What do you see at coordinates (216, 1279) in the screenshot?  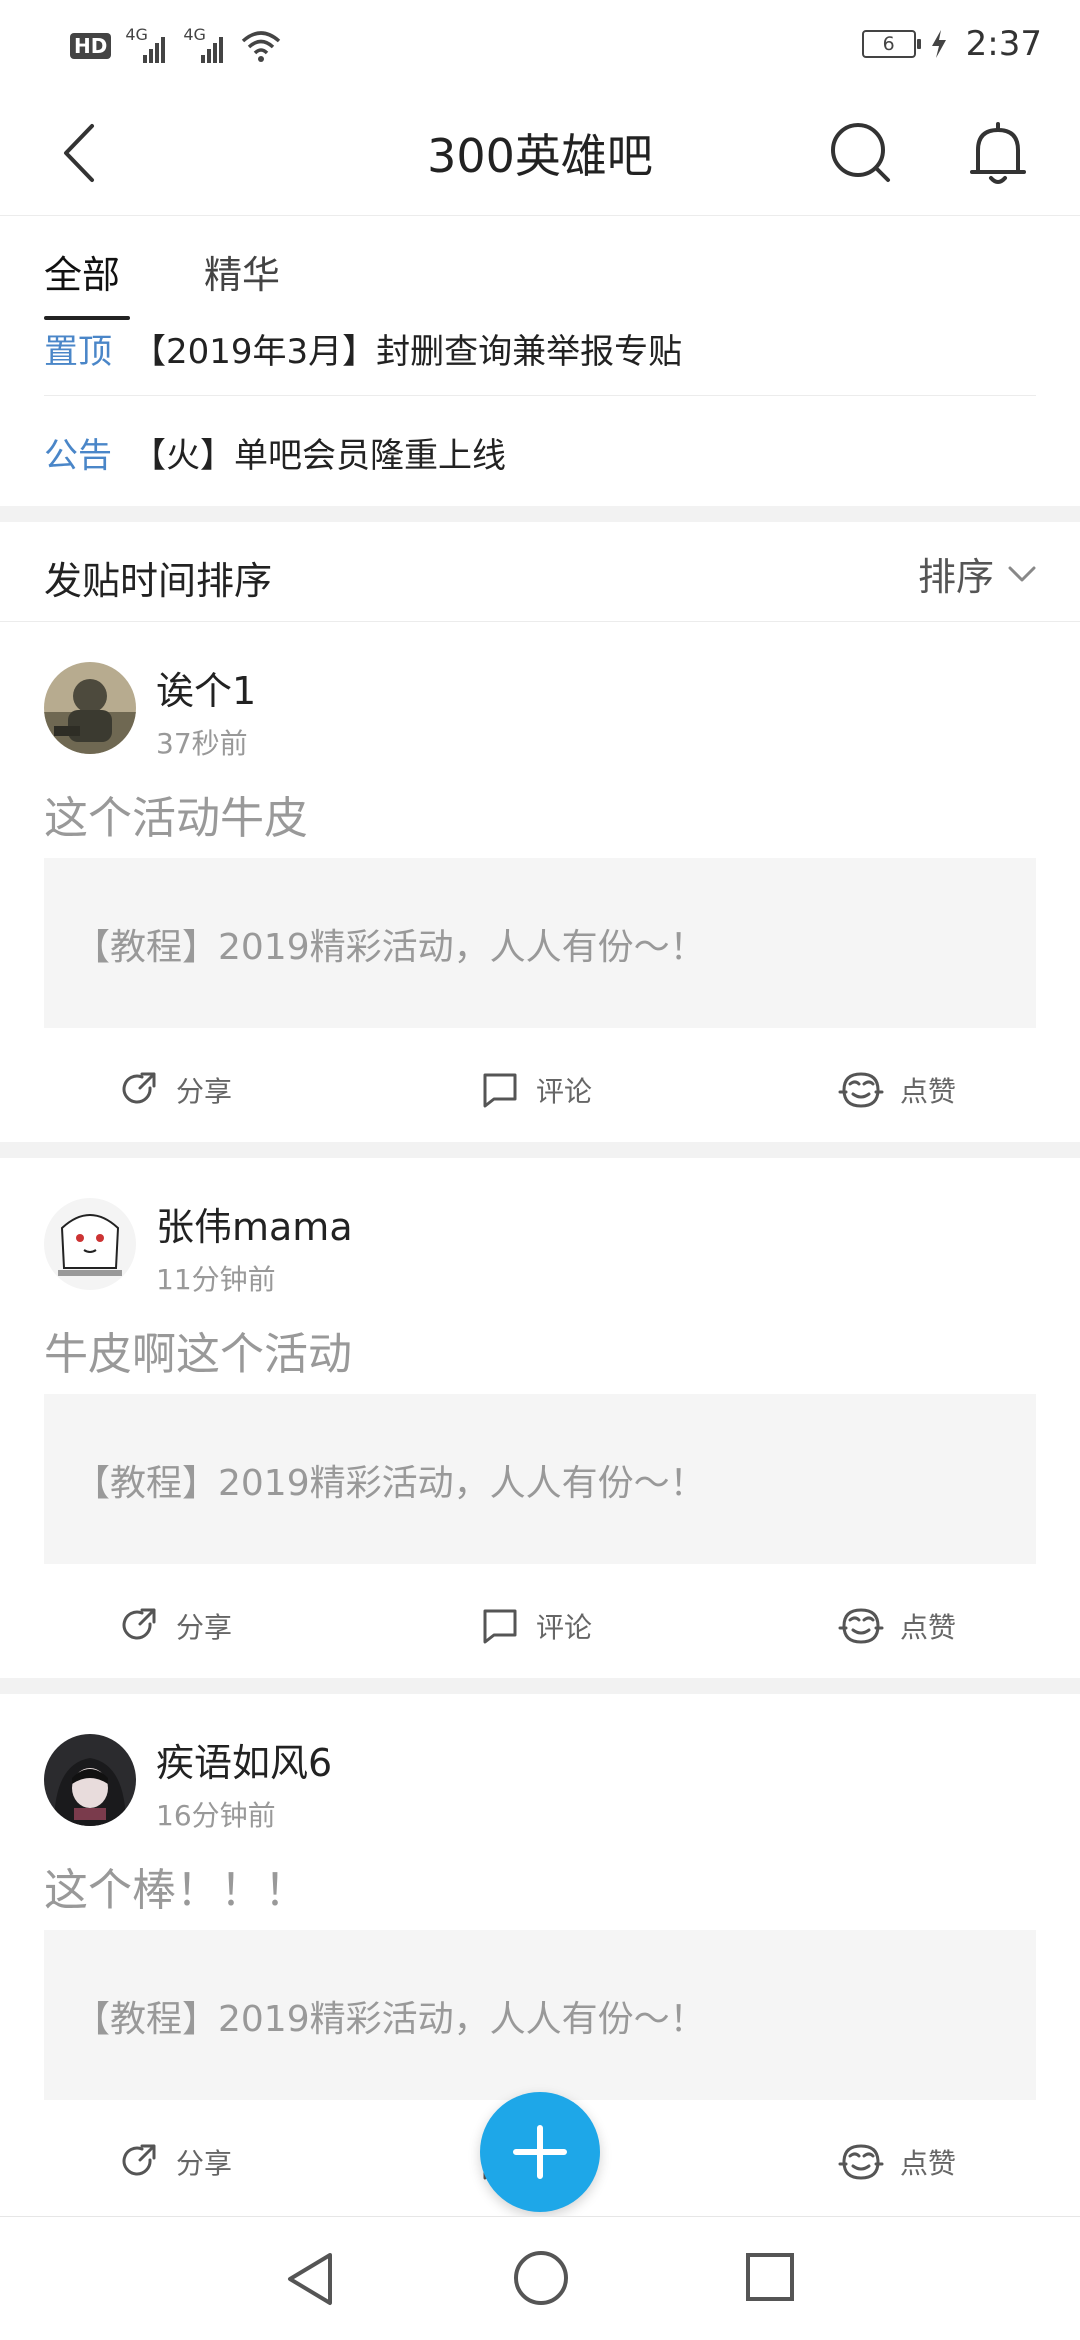 I see `post-time: 11分钟前` at bounding box center [216, 1279].